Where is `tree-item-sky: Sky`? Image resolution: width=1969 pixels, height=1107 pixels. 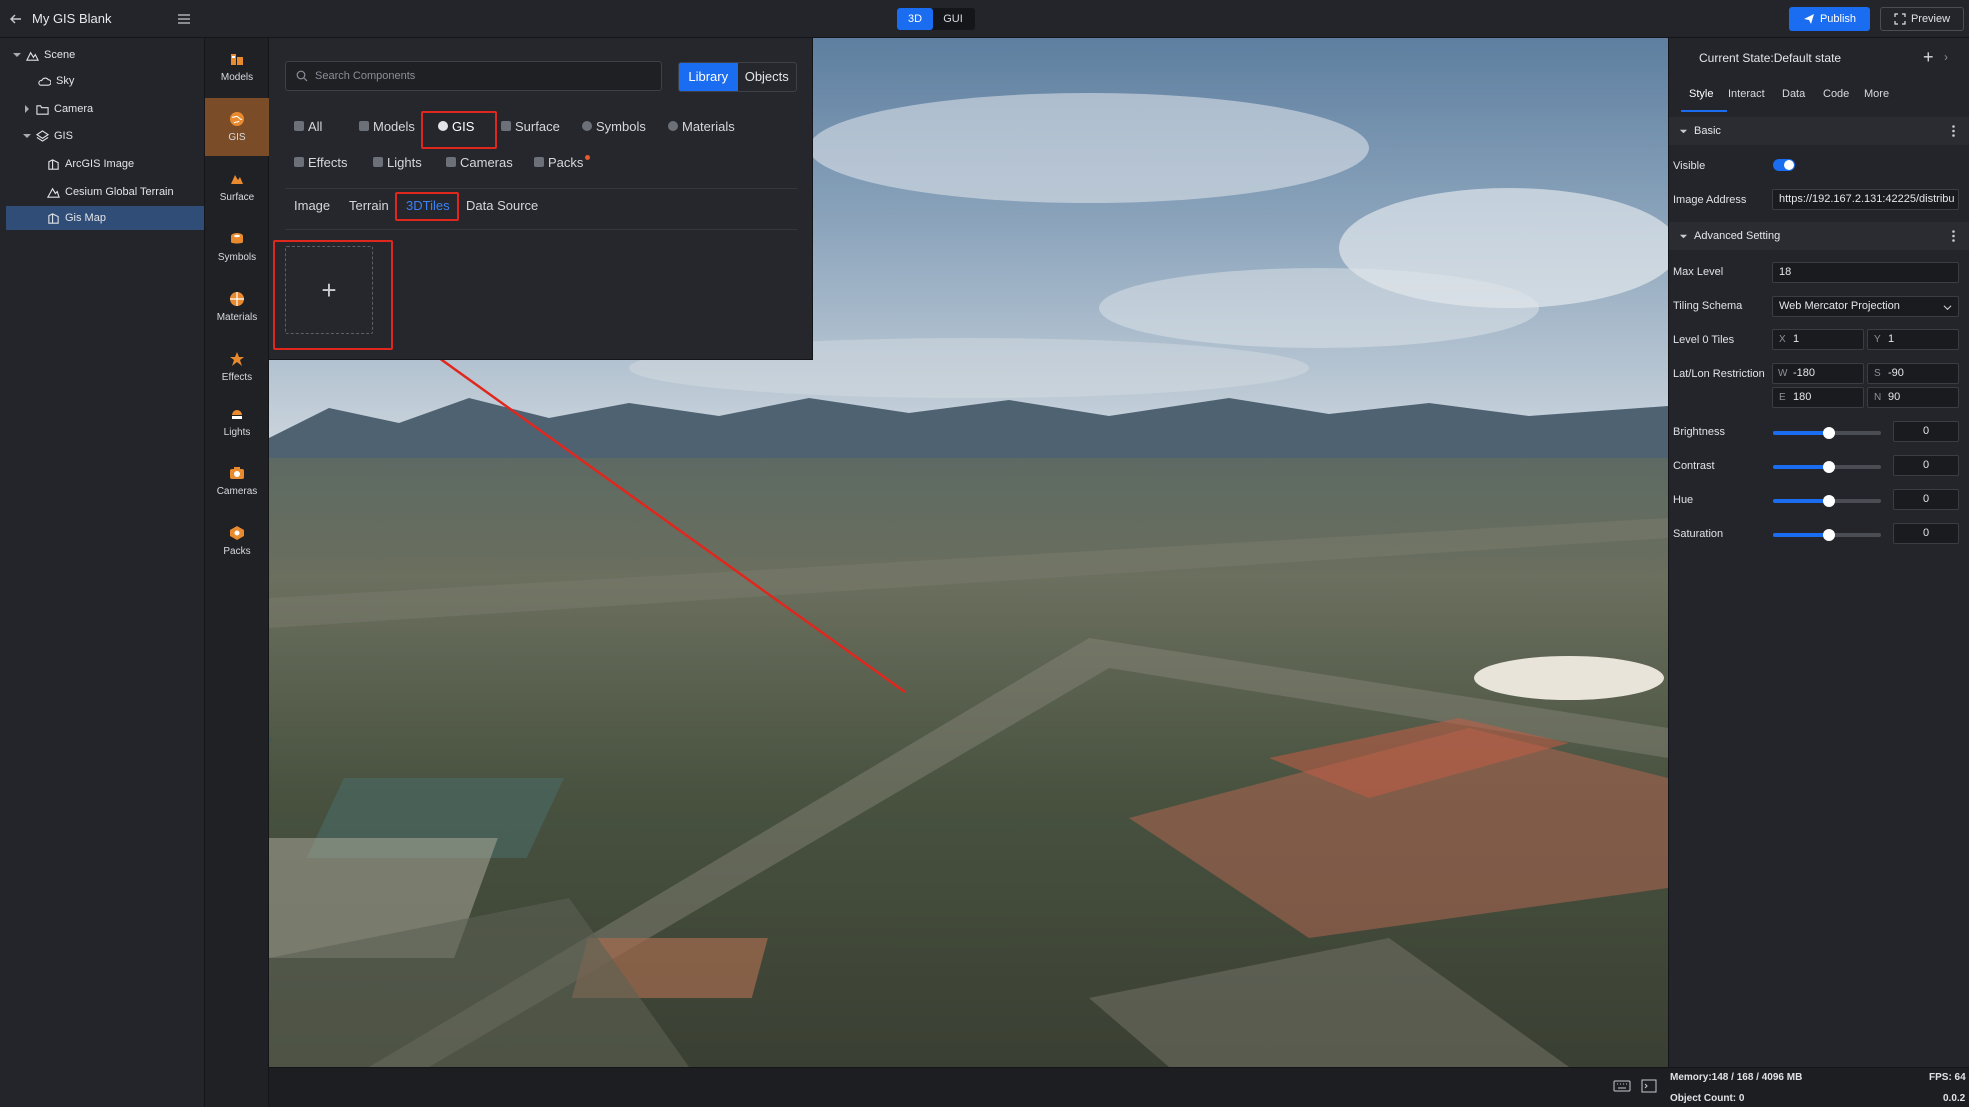
tree-item-sky: Sky is located at coordinates (102, 81).